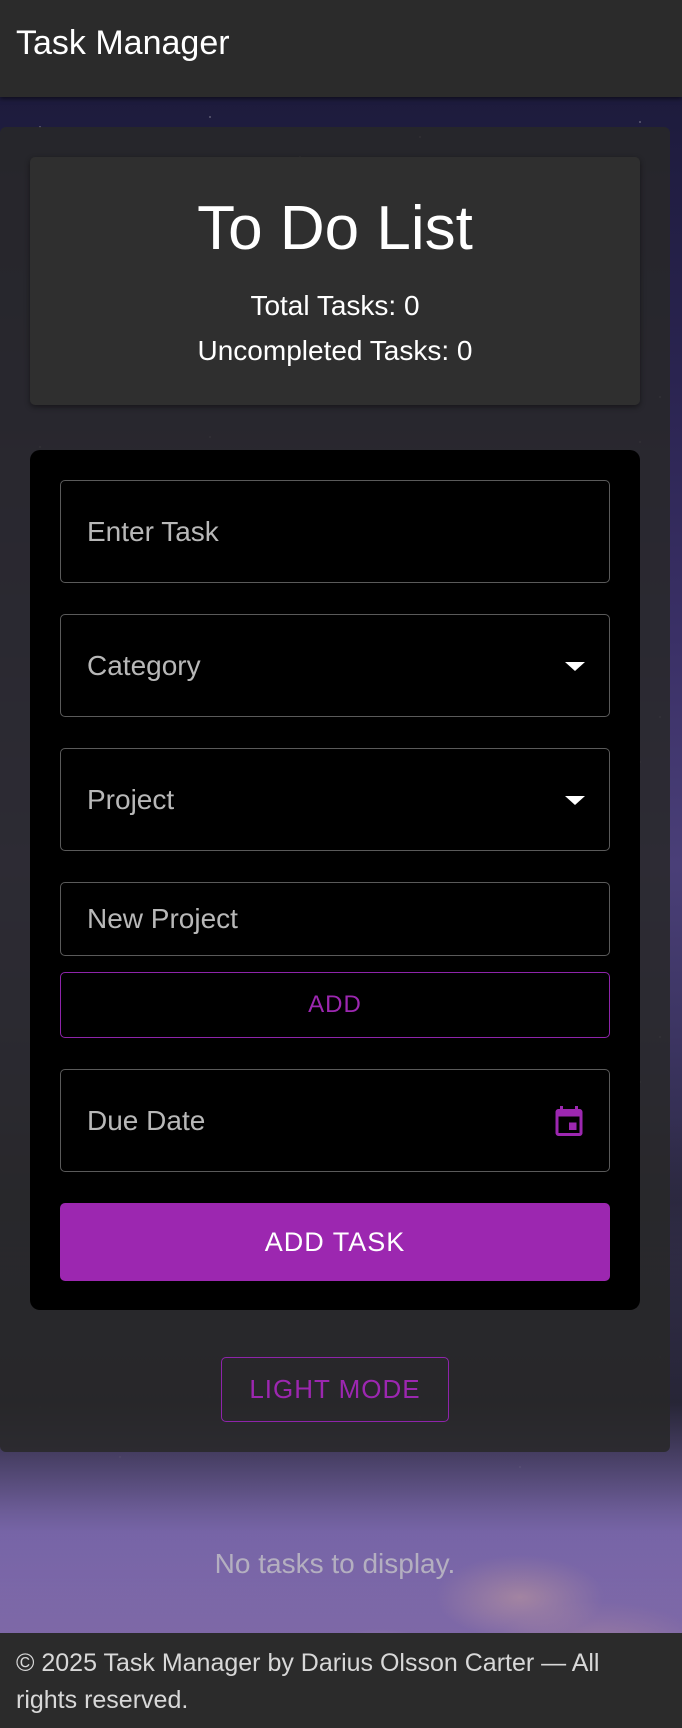  Describe the element at coordinates (335, 350) in the screenshot. I see `uncompleted-tasks-count: Uncompleted Tasks: 0` at that location.